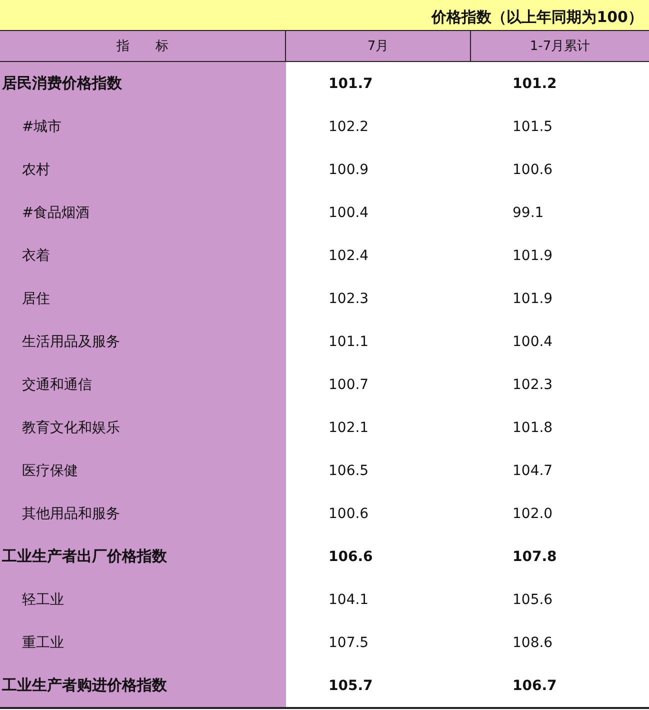  I want to click on column-header: 7月, so click(378, 46).